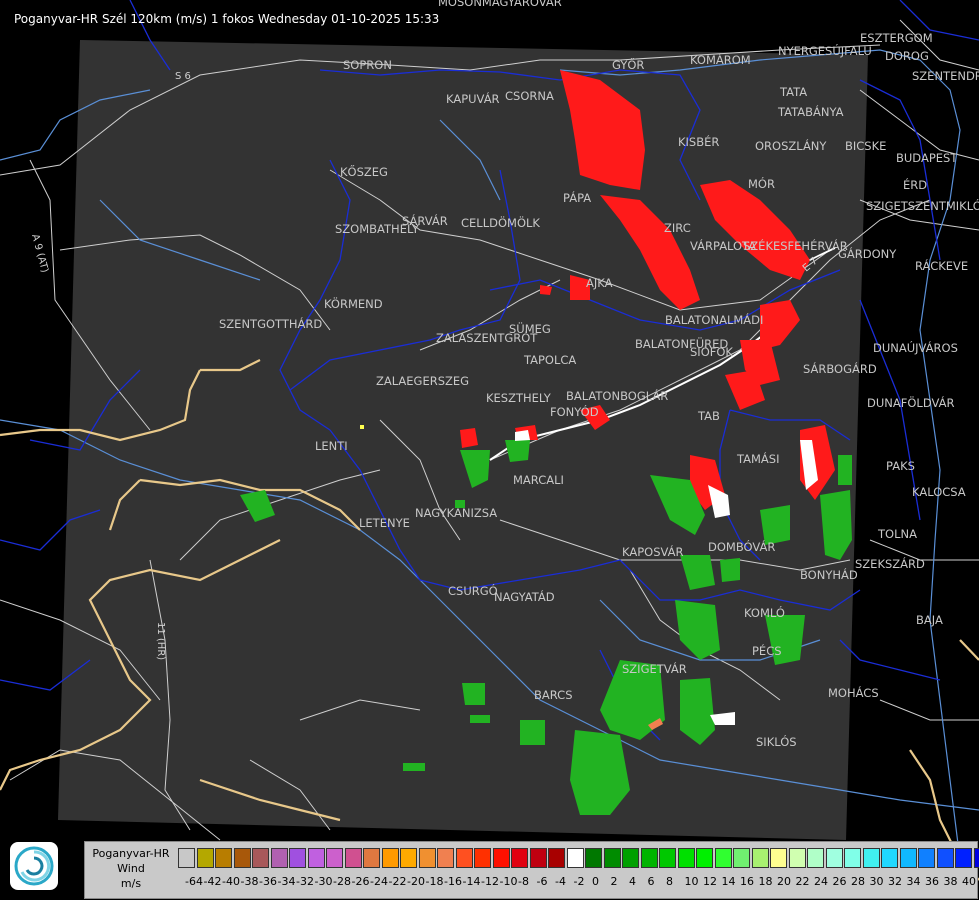  I want to click on legend-tick: -4, so click(560, 881).